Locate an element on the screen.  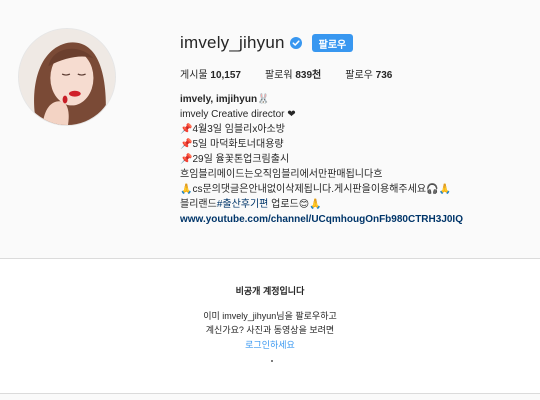
private-desc-line: 이미 imvely_jihyun님을 팔로우하고 is located at coordinates (270, 316).